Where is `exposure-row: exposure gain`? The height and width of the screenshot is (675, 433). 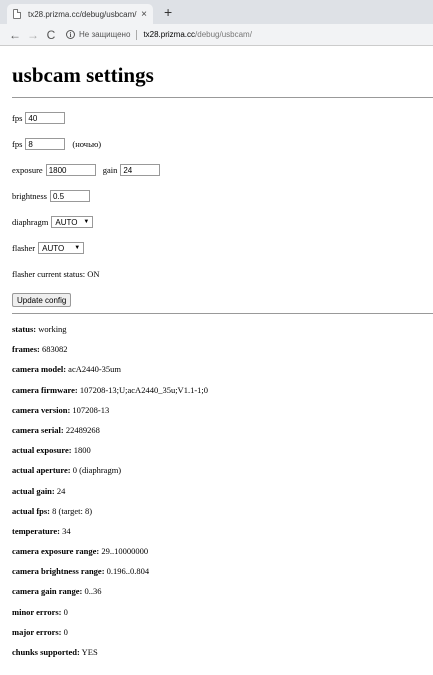 exposure-row: exposure gain is located at coordinates (218, 170).